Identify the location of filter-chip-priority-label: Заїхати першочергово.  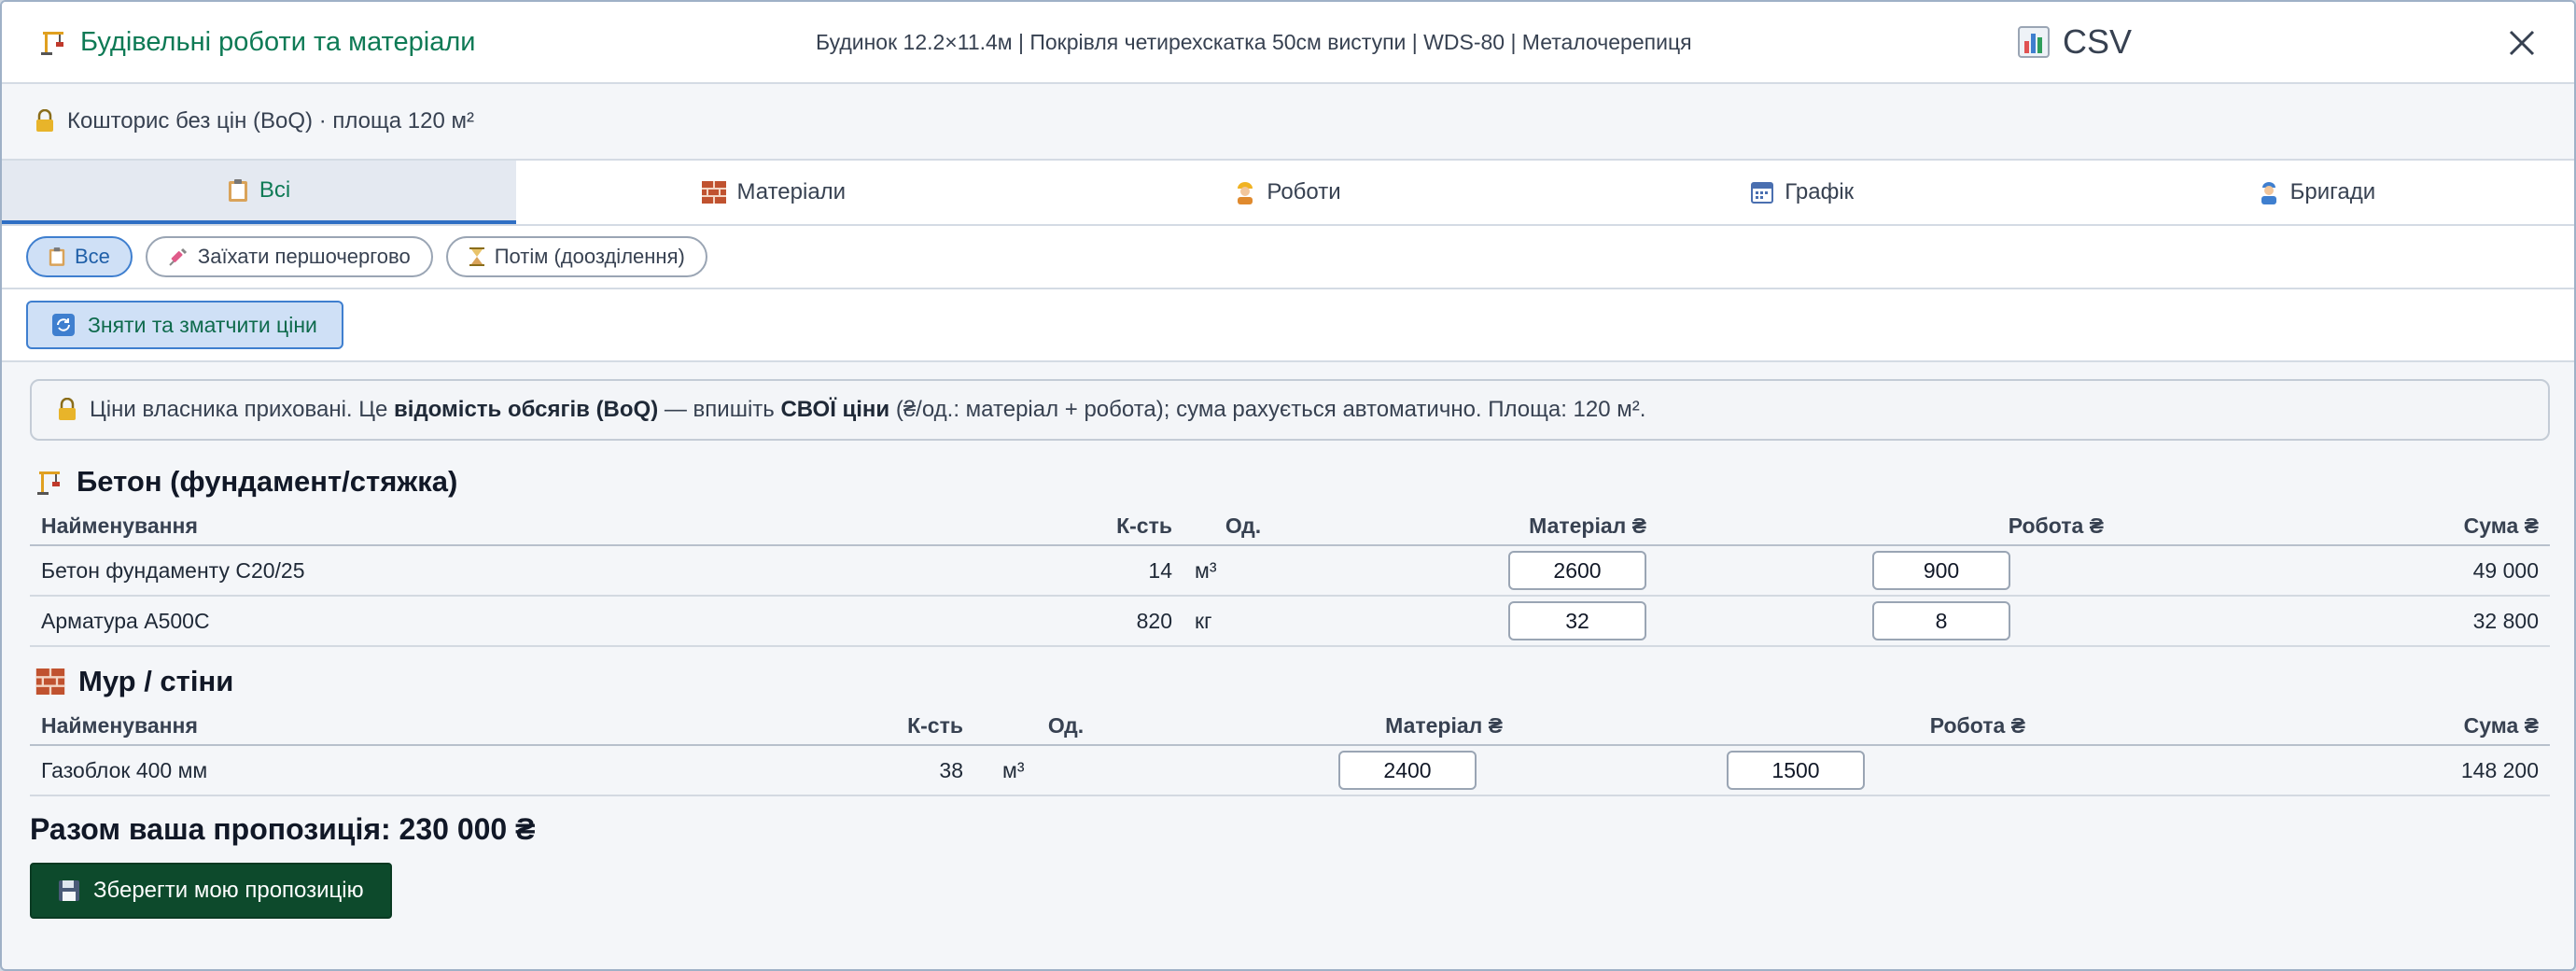
(304, 257).